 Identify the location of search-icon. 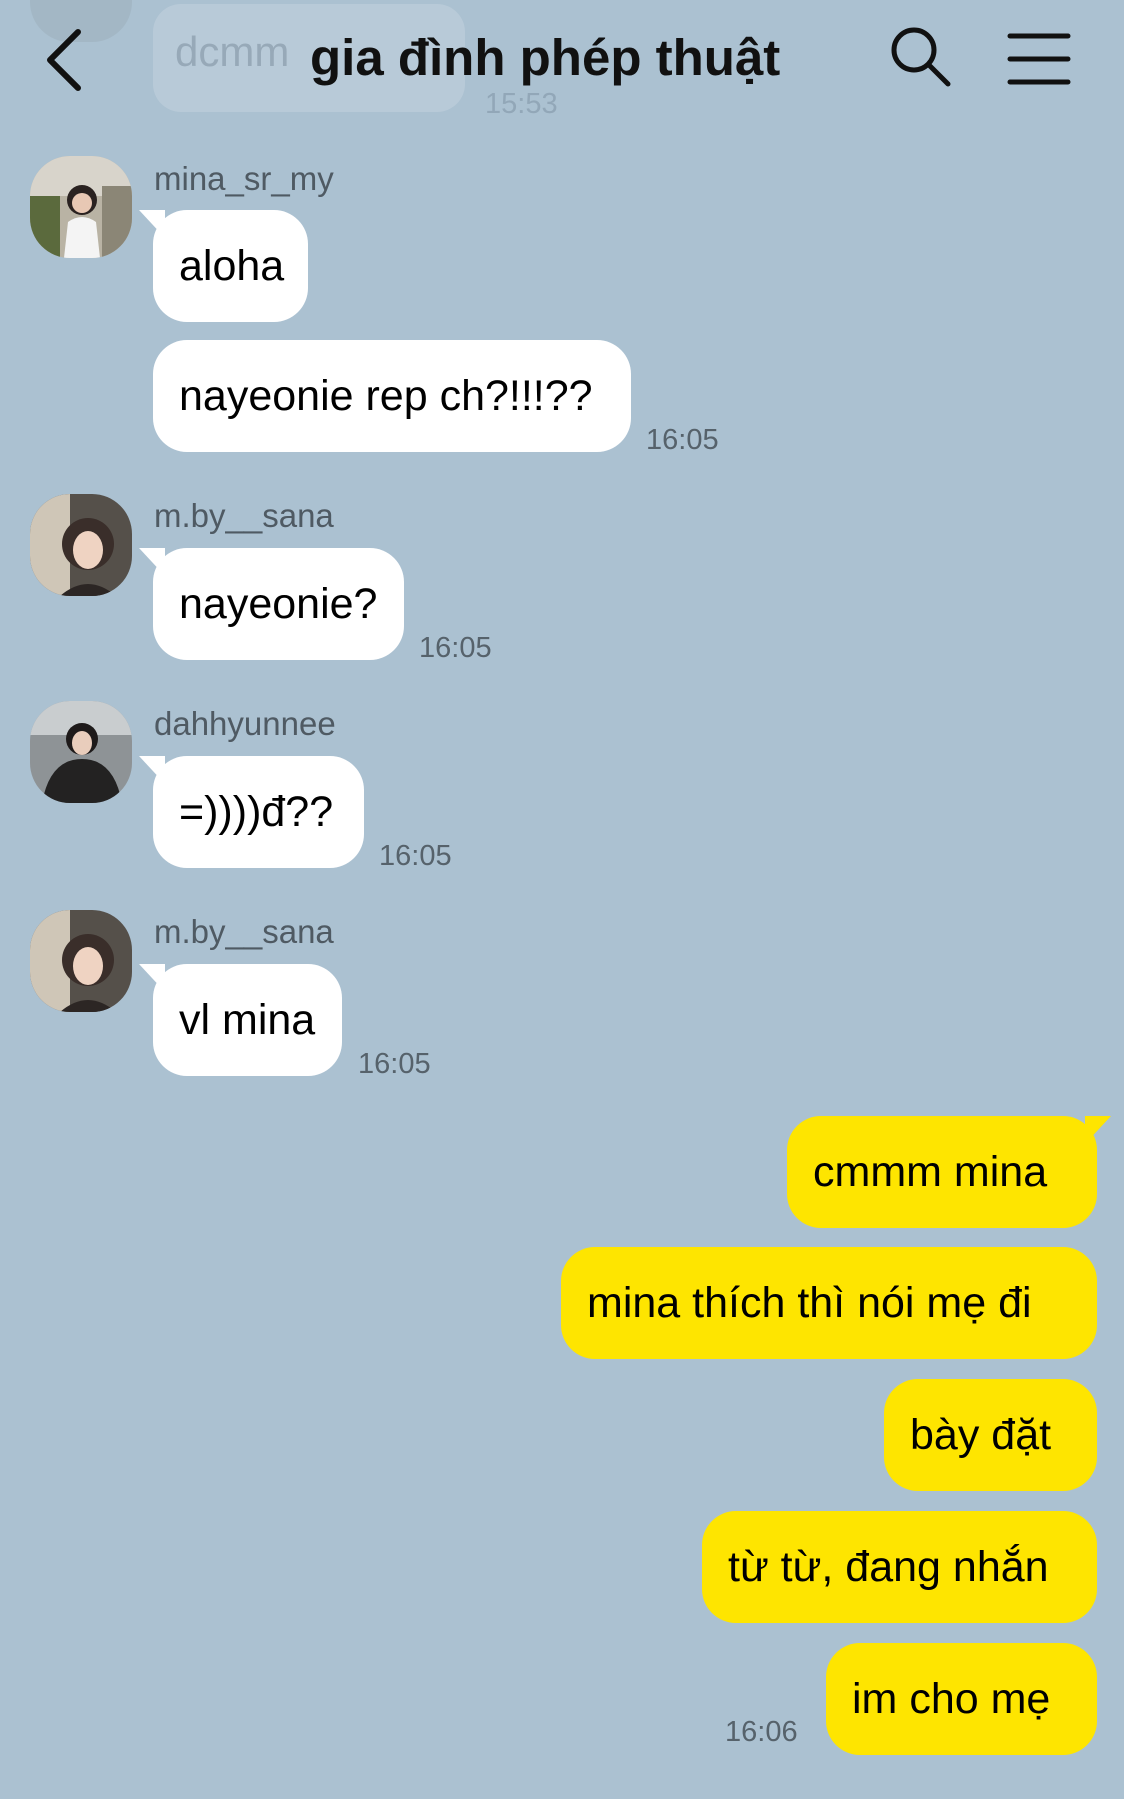
(921, 57).